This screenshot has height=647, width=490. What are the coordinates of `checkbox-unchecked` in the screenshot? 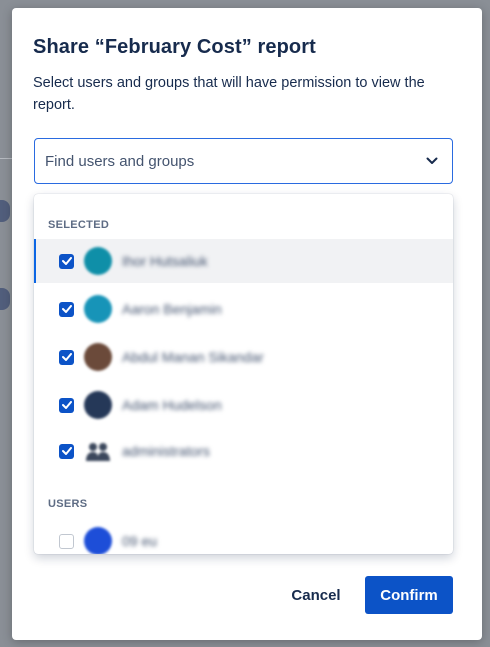 It's located at (66, 541).